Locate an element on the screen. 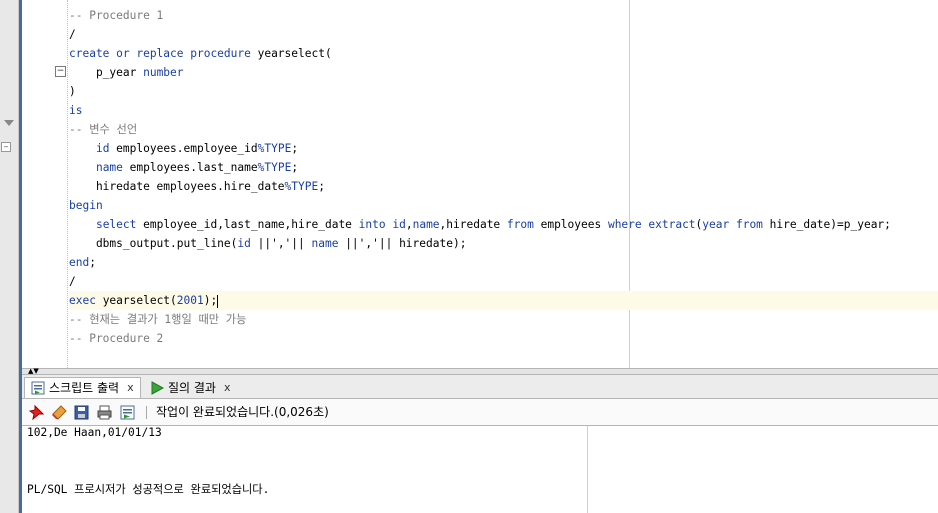  fold-collapse-icon: − is located at coordinates (60, 71).